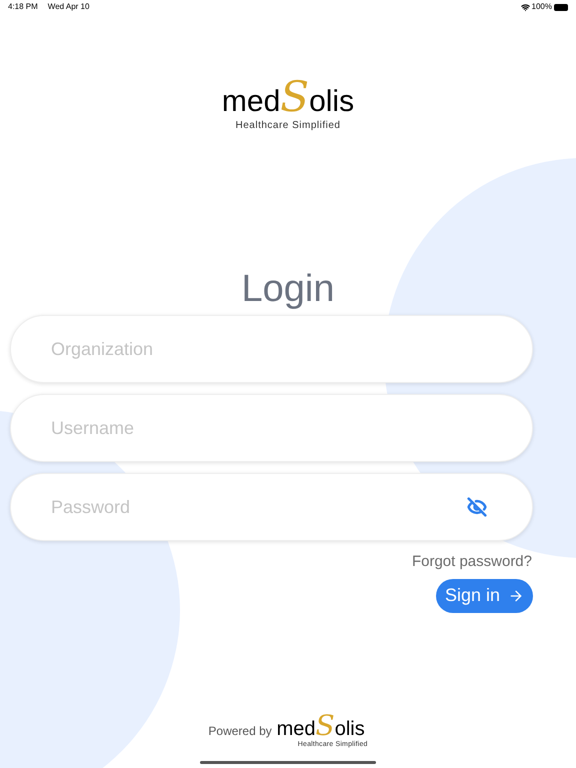 Image resolution: width=576 pixels, height=768 pixels. What do you see at coordinates (484, 595) in the screenshot?
I see `sign-in-button: Sign in` at bounding box center [484, 595].